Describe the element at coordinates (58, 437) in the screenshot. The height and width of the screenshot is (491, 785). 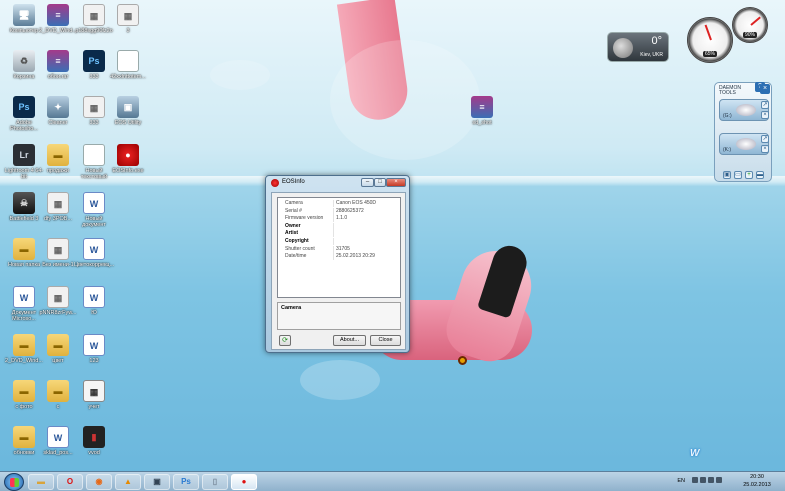
I see `word-icon: W` at that location.